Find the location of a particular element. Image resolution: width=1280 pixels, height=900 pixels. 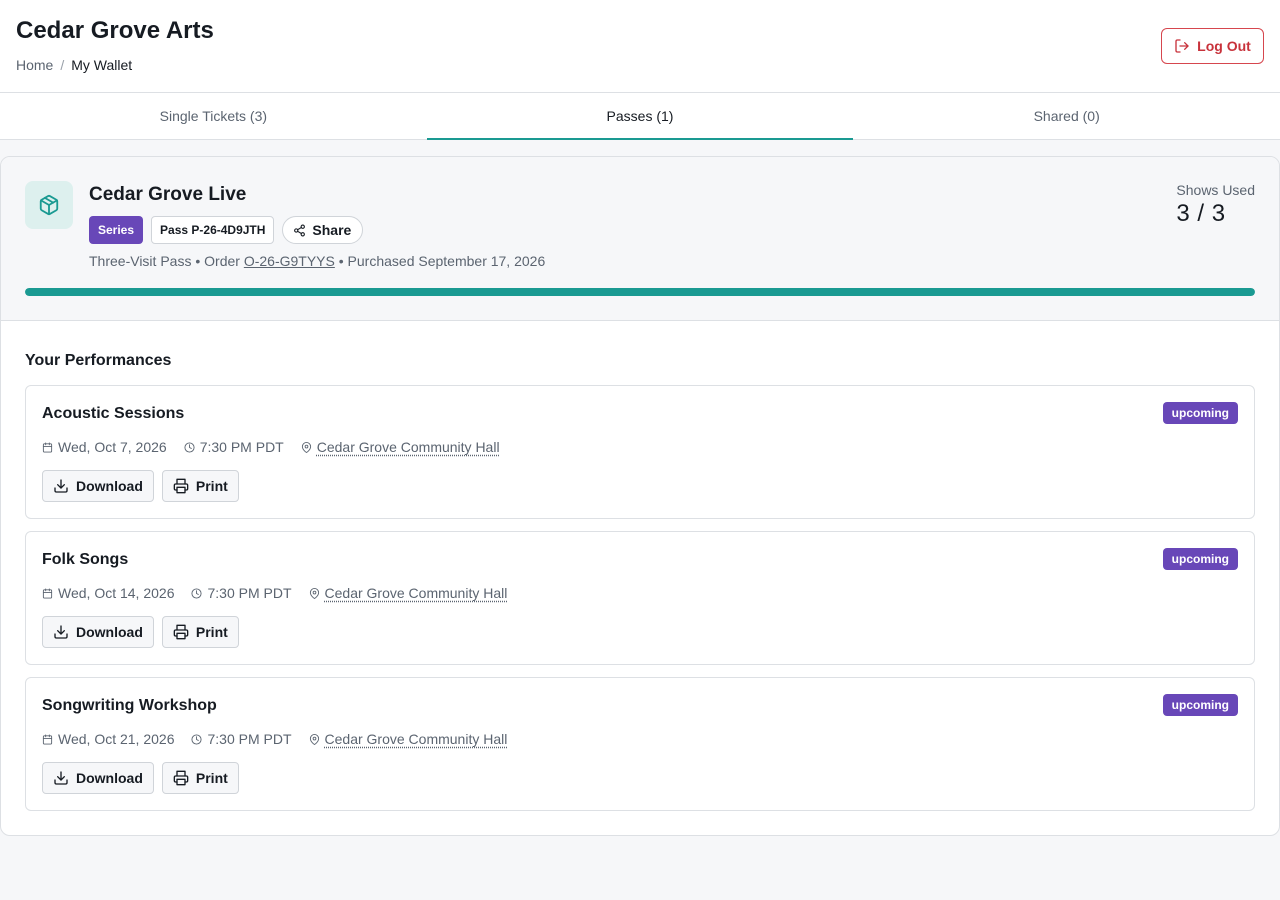

performance-date-text: Wed, Oct 14, 2026 is located at coordinates (116, 593).